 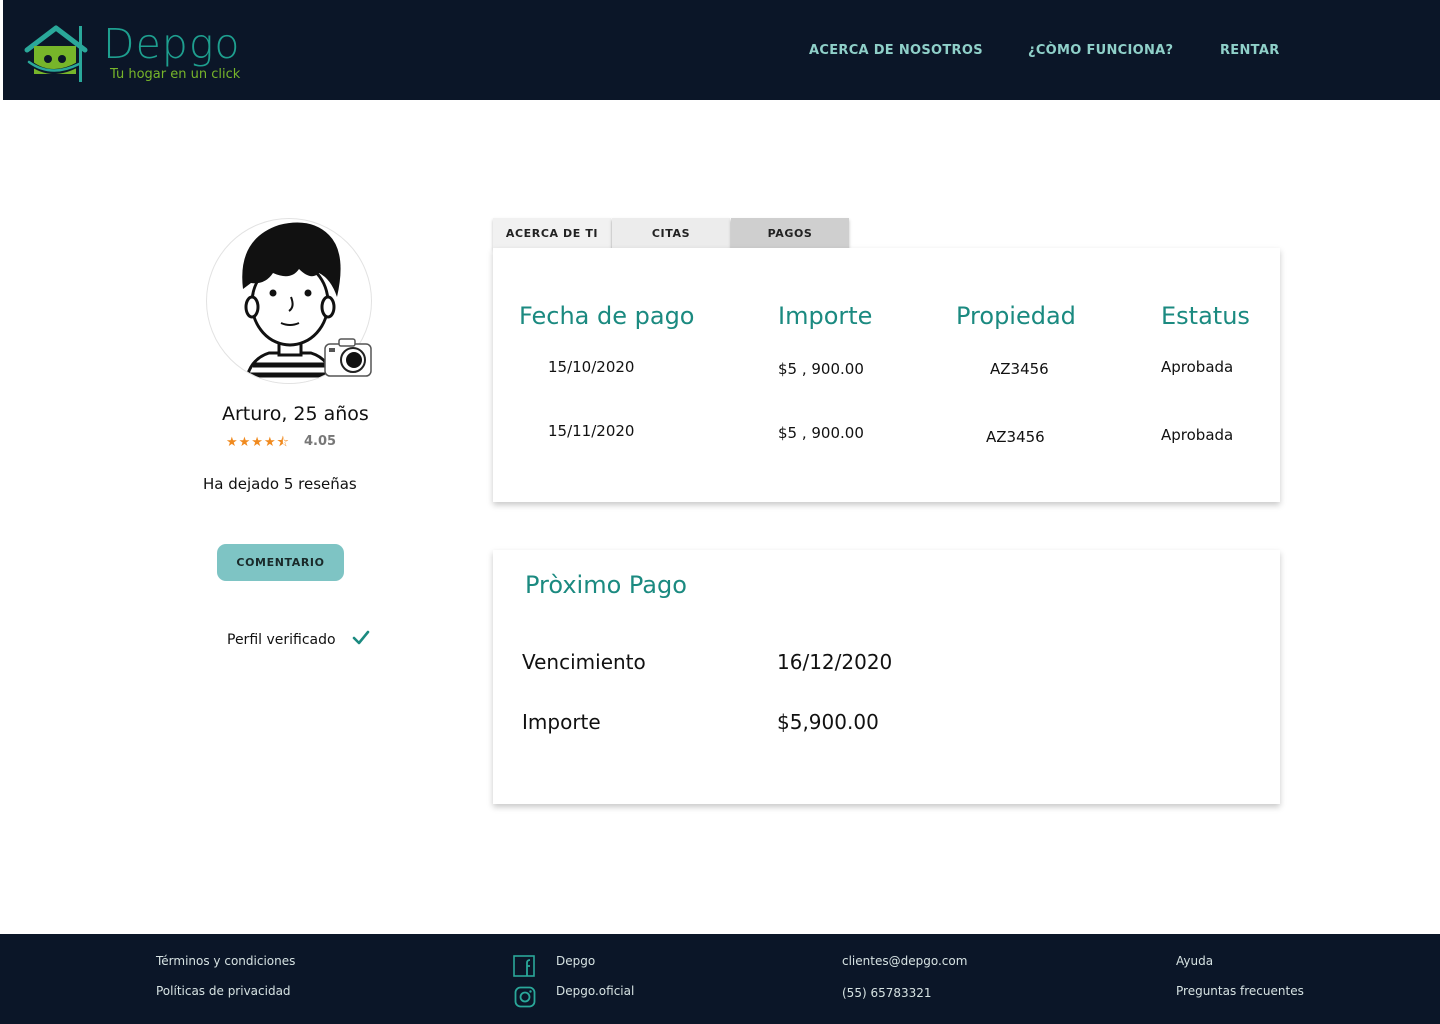 What do you see at coordinates (606, 585) in the screenshot?
I see `next-payment-title: Pròximo Pago` at bounding box center [606, 585].